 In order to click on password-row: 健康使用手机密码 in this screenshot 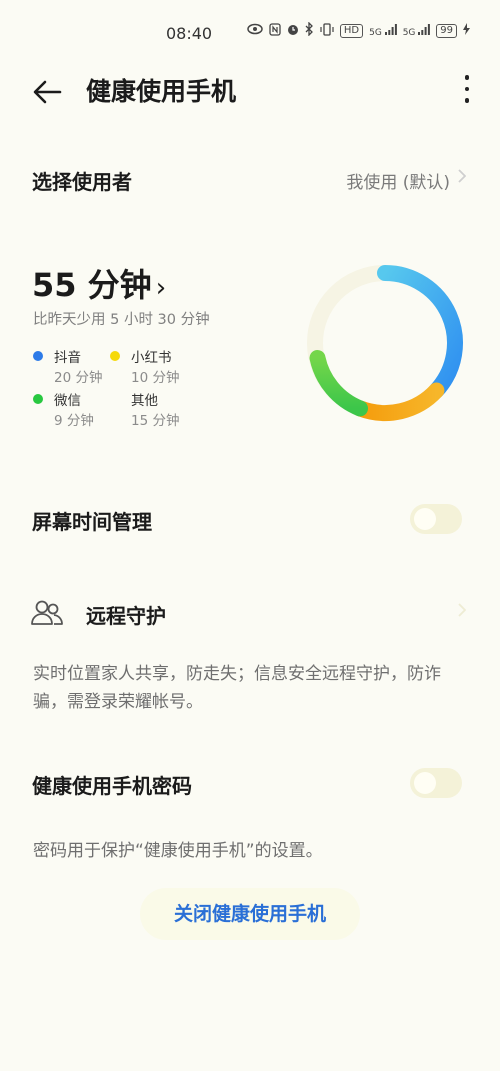, I will do `click(250, 785)`.